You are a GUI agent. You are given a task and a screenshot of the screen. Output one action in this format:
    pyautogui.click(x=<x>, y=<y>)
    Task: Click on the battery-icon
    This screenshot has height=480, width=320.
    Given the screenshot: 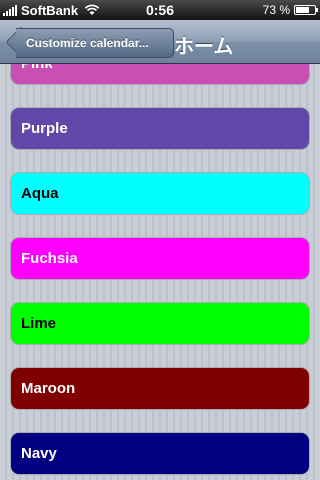 What is the action you would take?
    pyautogui.click(x=306, y=10)
    